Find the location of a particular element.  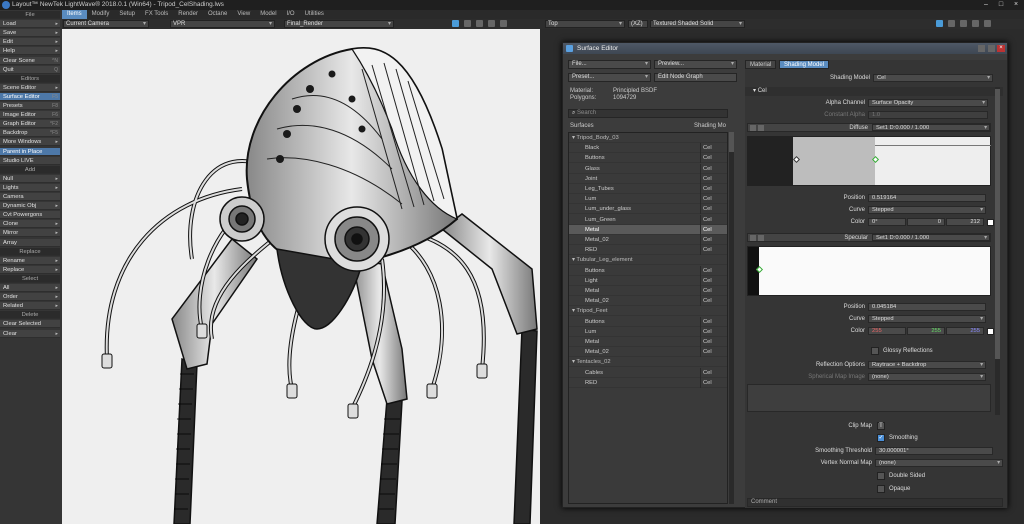

panel-button-null: Null ▸ is located at coordinates (30, 178).